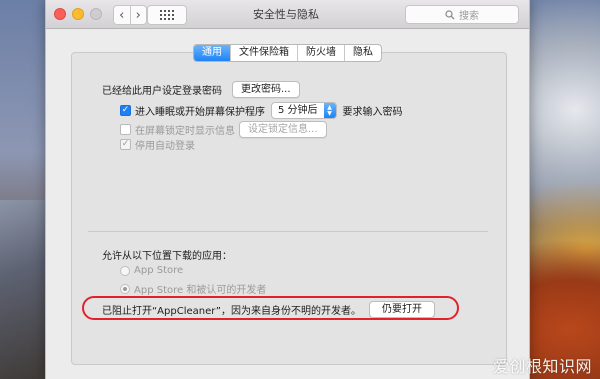  I want to click on radio-app-store, so click(125, 270).